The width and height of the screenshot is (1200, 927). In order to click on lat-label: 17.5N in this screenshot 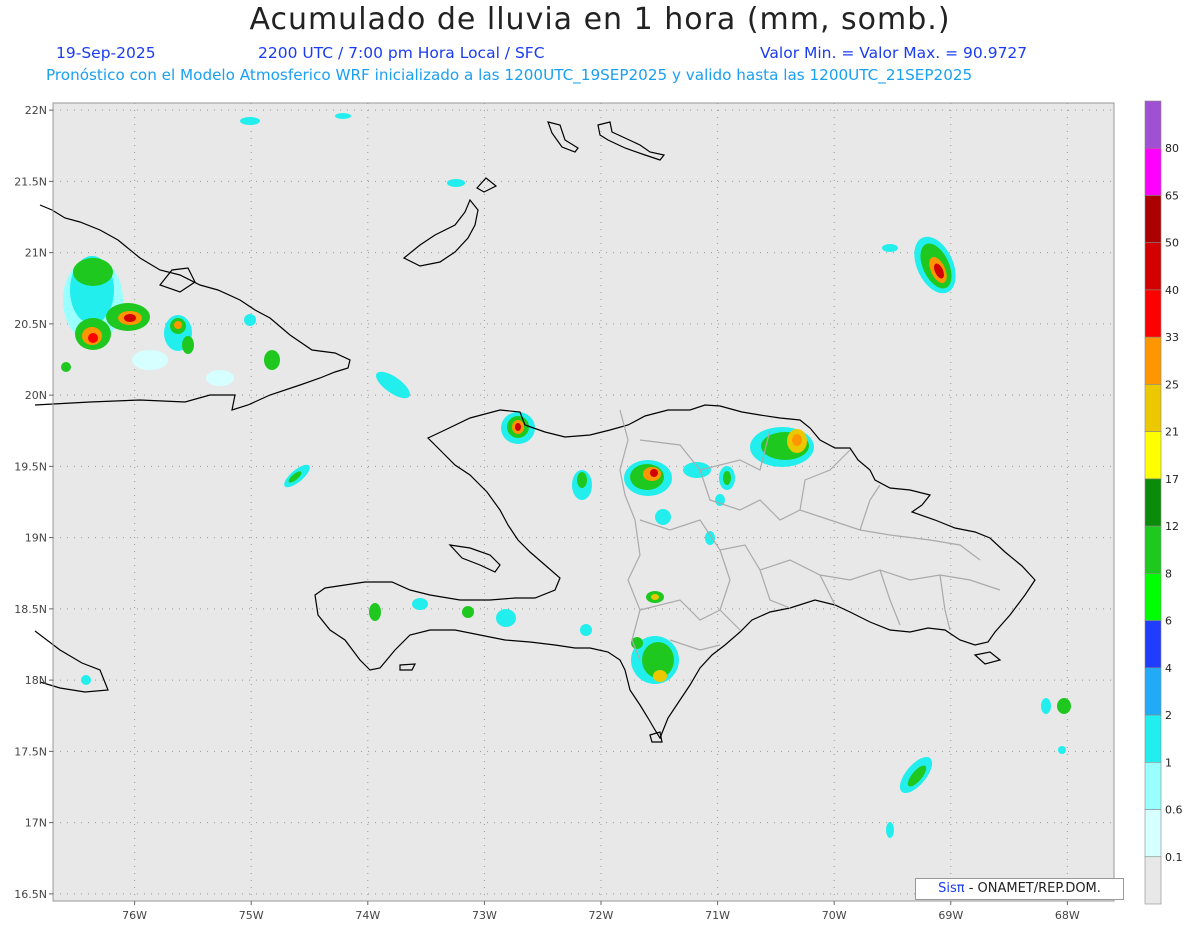, I will do `click(30, 751)`.